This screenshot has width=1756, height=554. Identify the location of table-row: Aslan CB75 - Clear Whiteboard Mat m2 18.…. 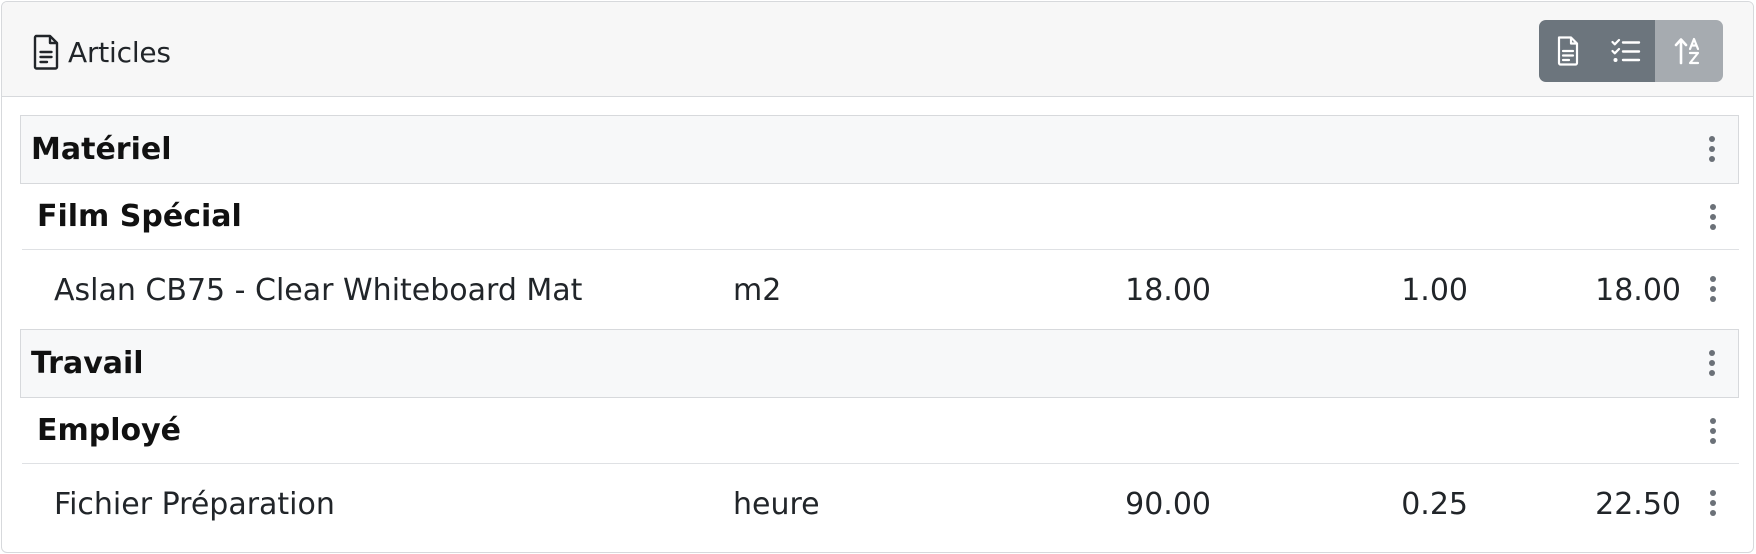
(880, 291).